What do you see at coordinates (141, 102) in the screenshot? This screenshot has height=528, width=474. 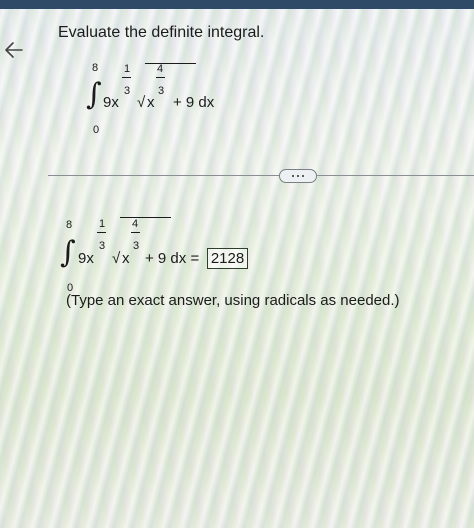 I see `root-sign: √` at bounding box center [141, 102].